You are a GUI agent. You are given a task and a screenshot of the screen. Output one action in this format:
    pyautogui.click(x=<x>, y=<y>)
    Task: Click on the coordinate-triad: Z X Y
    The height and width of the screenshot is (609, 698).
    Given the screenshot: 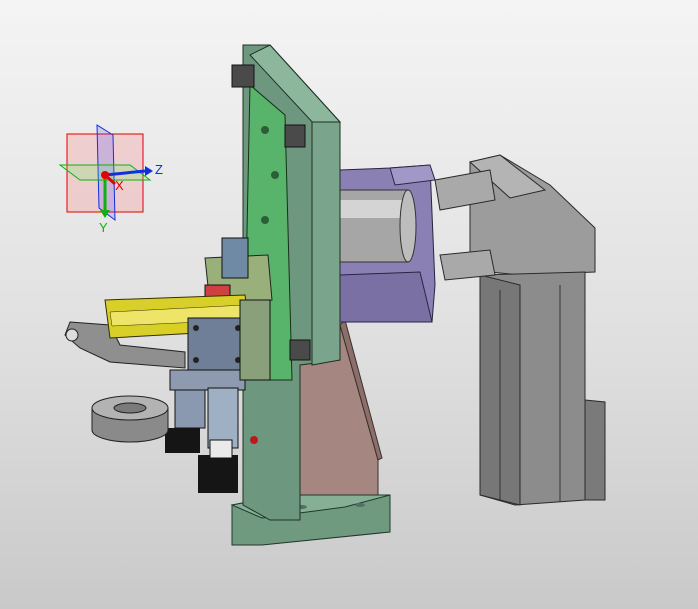 What is the action you would take?
    pyautogui.click(x=115, y=180)
    